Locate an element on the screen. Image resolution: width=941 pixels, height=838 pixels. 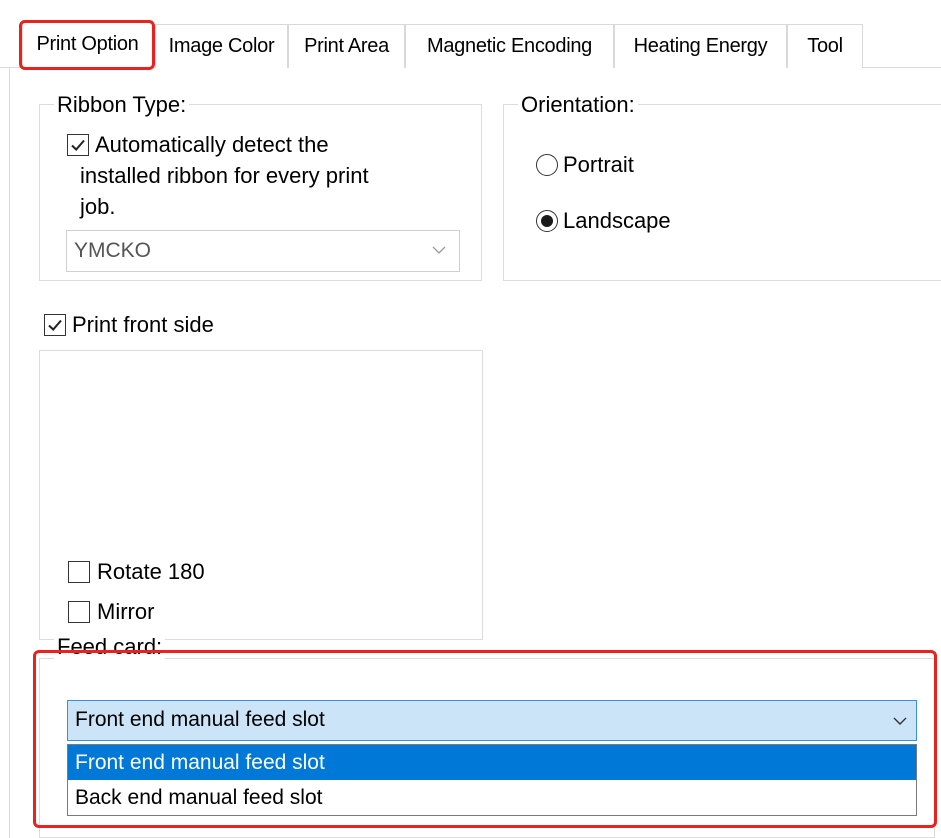
tab-tool: Tool is located at coordinates (825, 46).